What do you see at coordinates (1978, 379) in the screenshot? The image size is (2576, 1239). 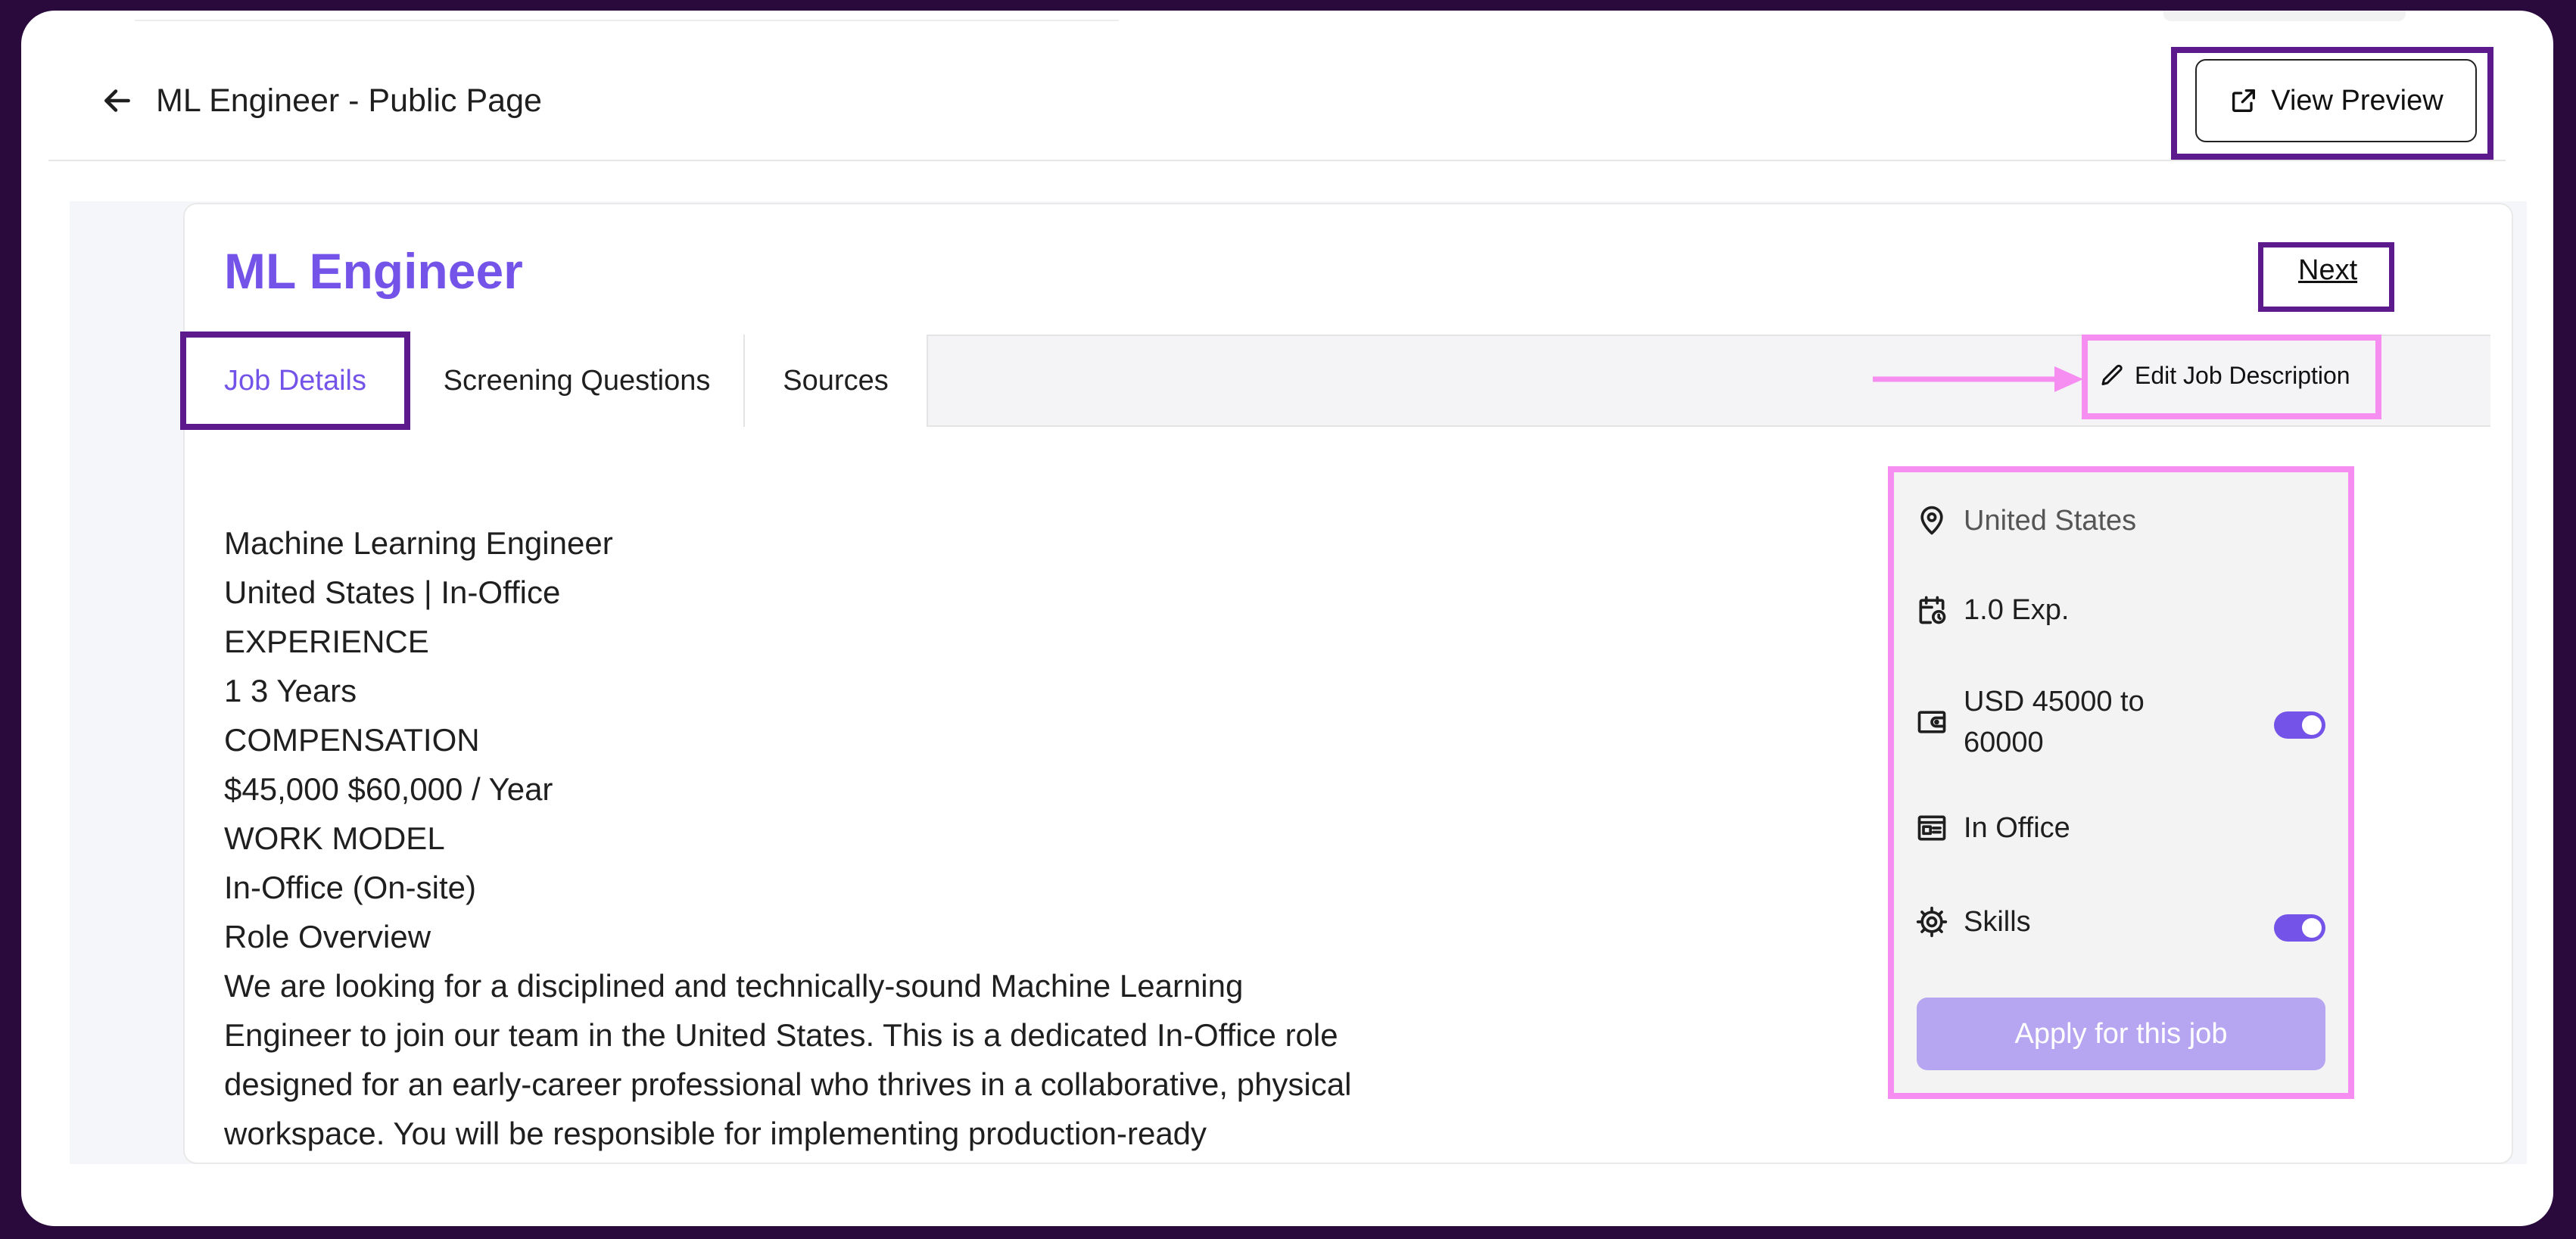 I see `annotation-arrow` at bounding box center [1978, 379].